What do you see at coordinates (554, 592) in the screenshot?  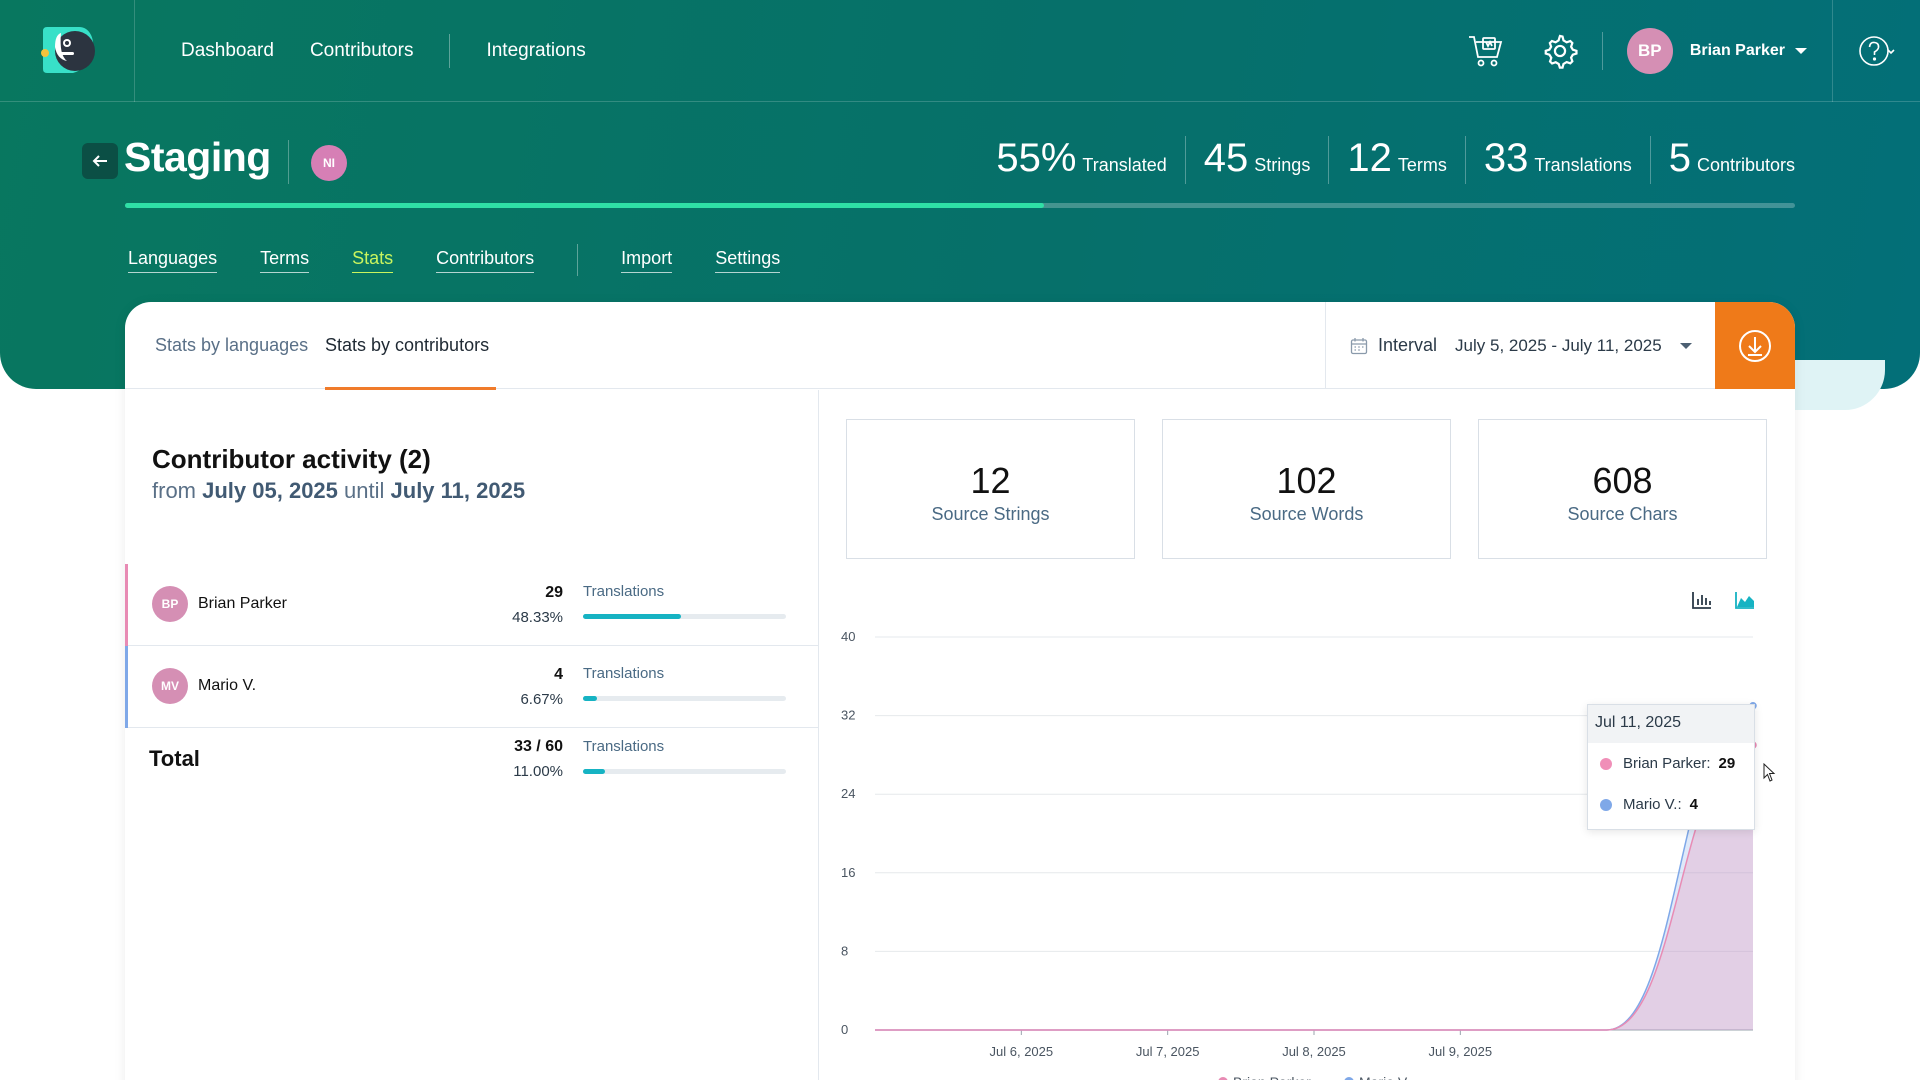 I see `contributor-count: 29` at bounding box center [554, 592].